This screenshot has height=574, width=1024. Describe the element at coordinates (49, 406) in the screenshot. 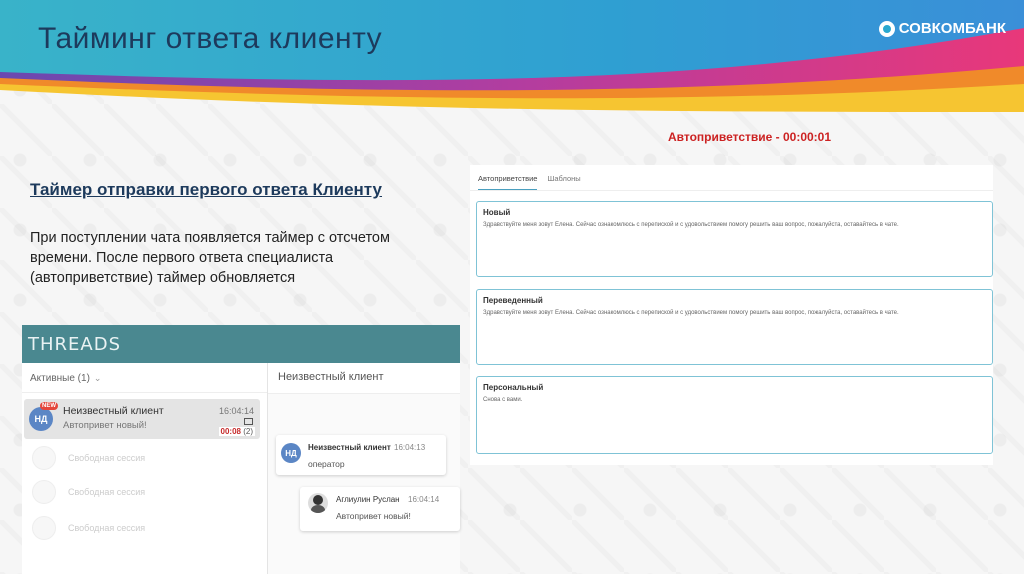

I see `new-badge: NEW` at that location.